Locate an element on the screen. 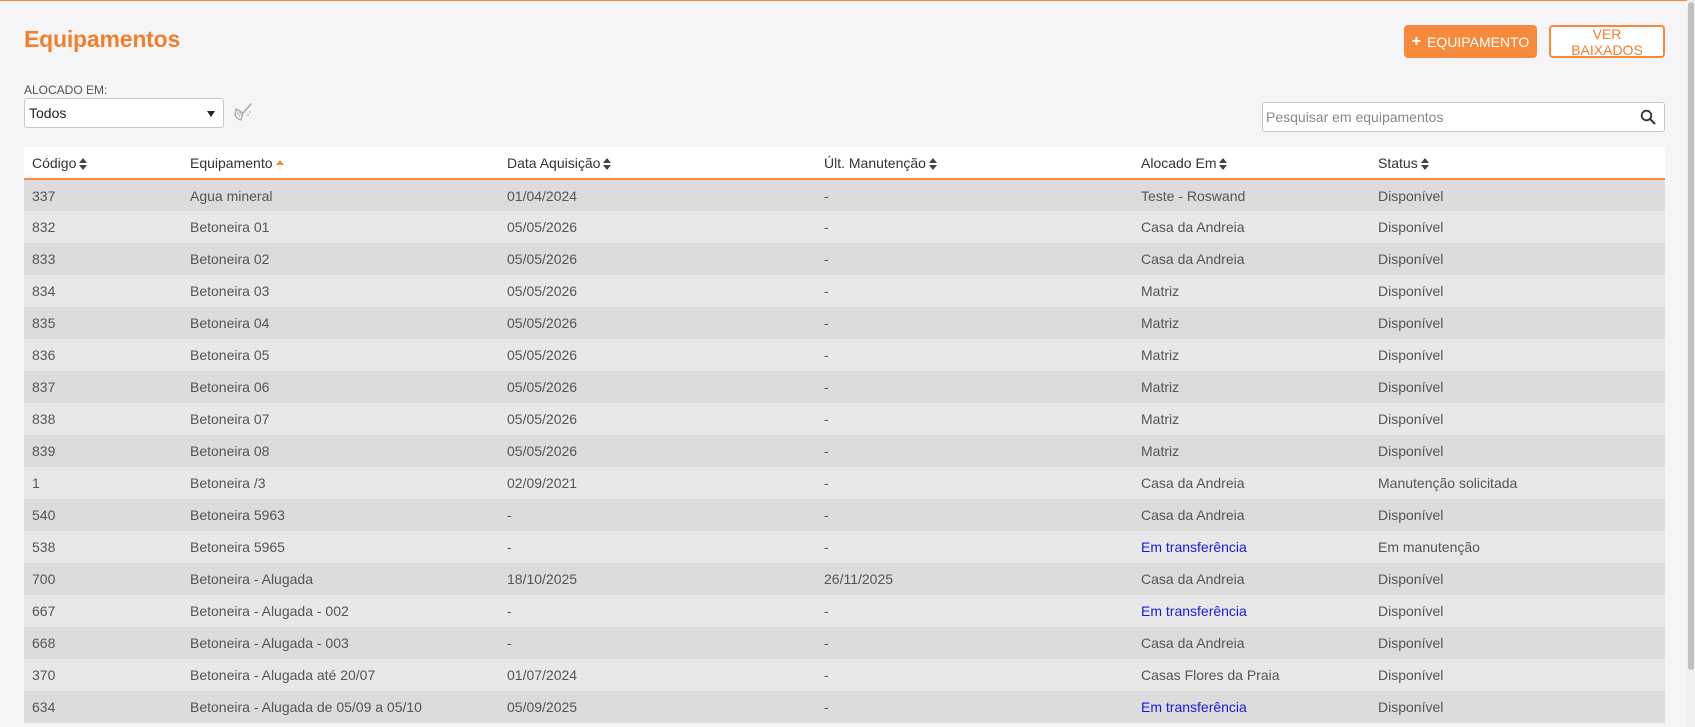 The image size is (1695, 727). cell-codigo: 835 is located at coordinates (44, 323).